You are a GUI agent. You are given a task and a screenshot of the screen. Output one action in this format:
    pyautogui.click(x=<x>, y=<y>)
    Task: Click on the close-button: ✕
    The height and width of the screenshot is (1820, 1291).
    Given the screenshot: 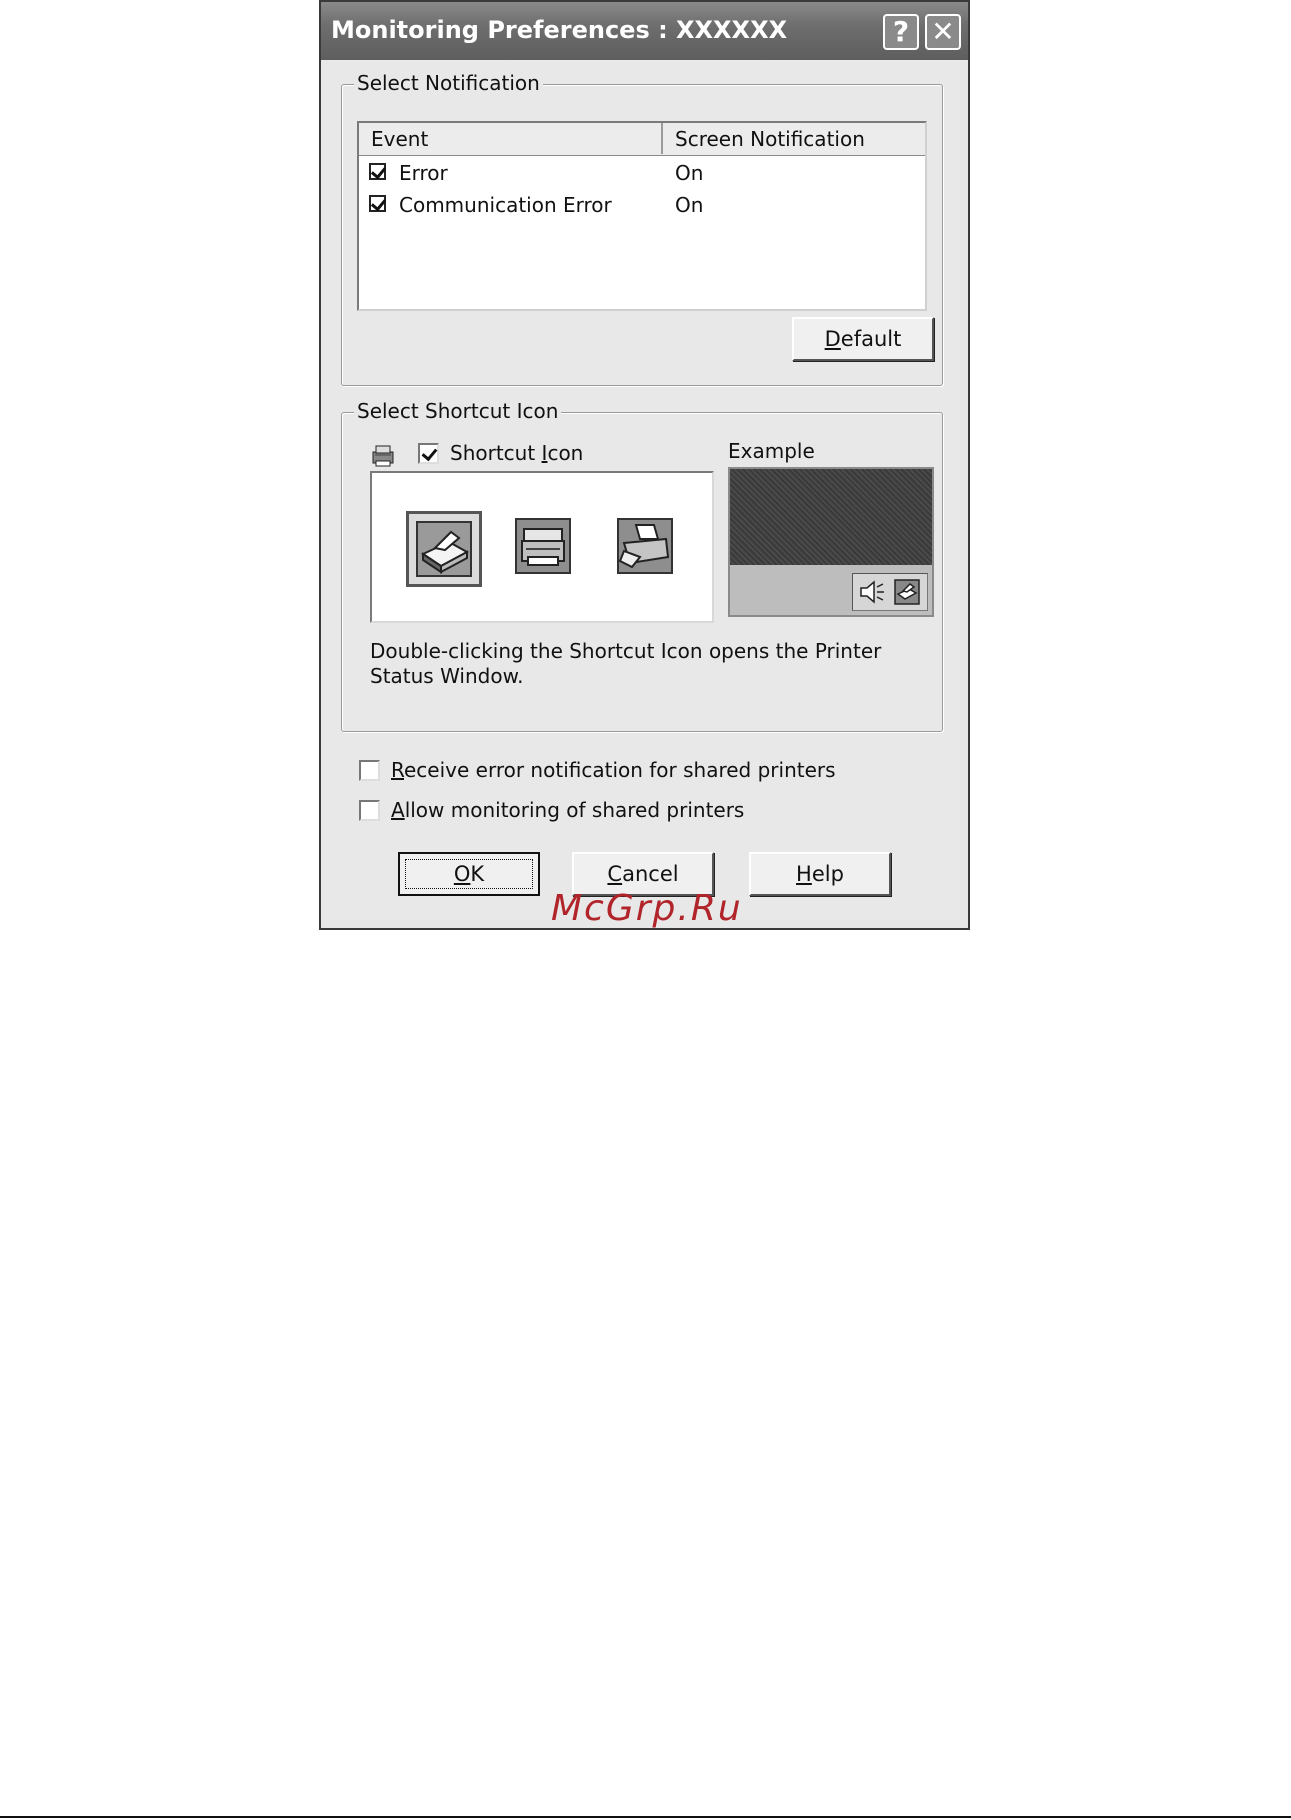 What is the action you would take?
    pyautogui.click(x=943, y=32)
    